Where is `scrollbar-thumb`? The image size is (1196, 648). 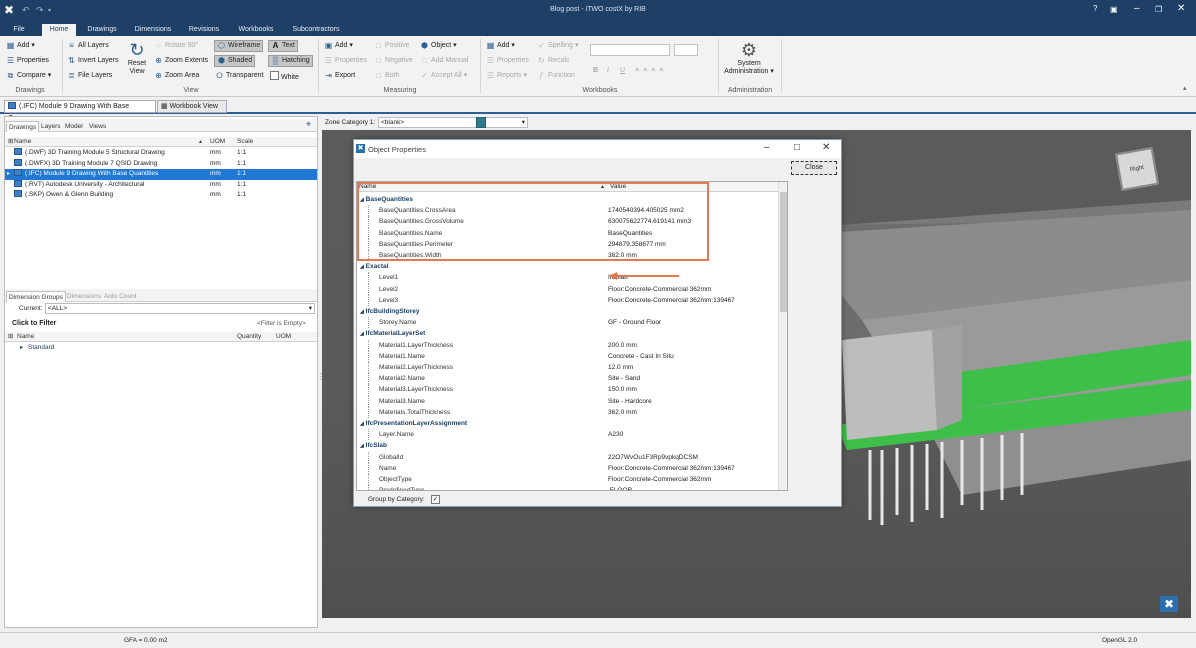
scrollbar-thumb is located at coordinates (783, 252).